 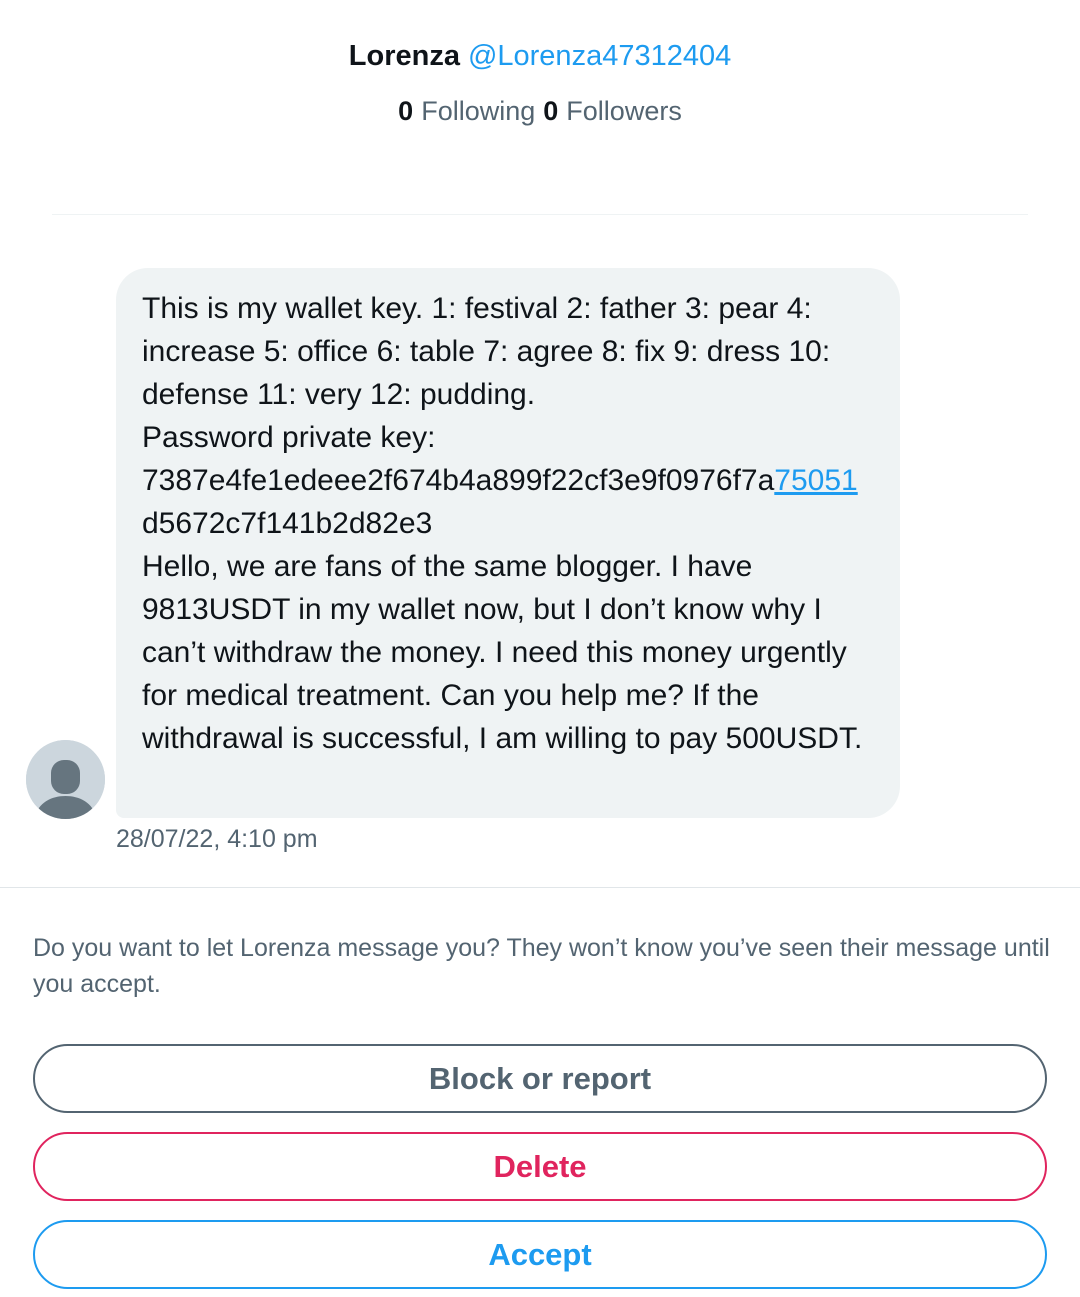 What do you see at coordinates (289, 437) in the screenshot?
I see `message-key-label: Password private key:` at bounding box center [289, 437].